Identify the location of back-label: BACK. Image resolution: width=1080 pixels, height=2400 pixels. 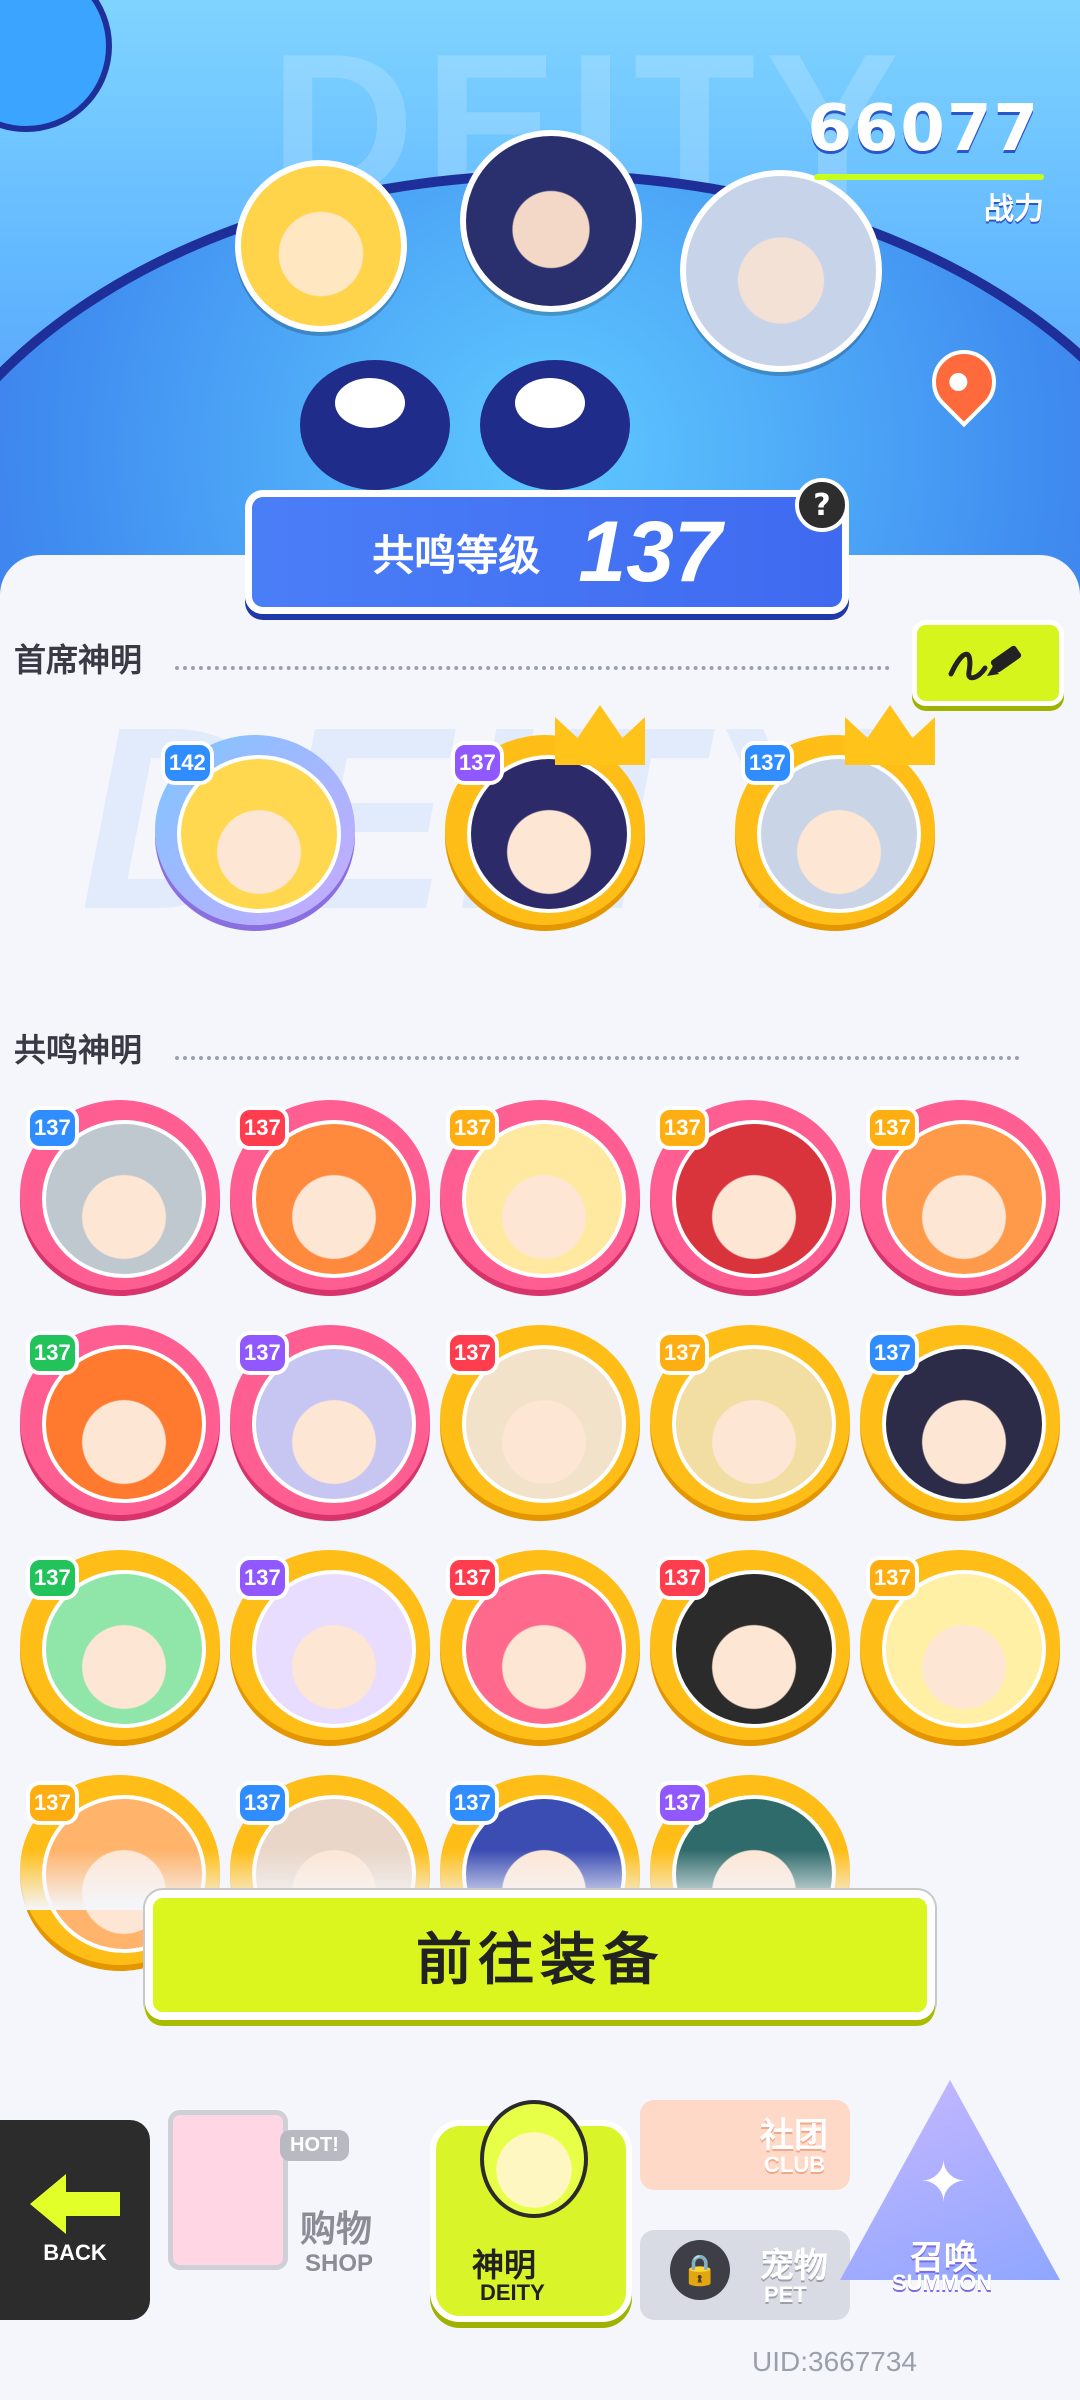
(75, 2252).